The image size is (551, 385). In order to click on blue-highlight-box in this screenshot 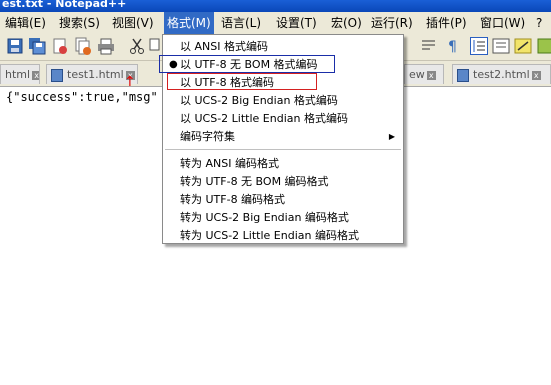, I will do `click(247, 64)`.